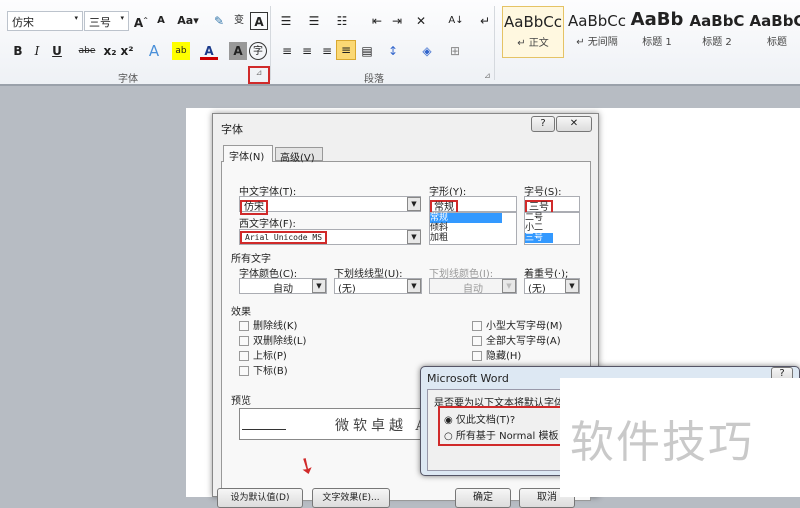 The height and width of the screenshot is (508, 800). What do you see at coordinates (181, 51) in the screenshot?
I see `highlight-icon: ab` at bounding box center [181, 51].